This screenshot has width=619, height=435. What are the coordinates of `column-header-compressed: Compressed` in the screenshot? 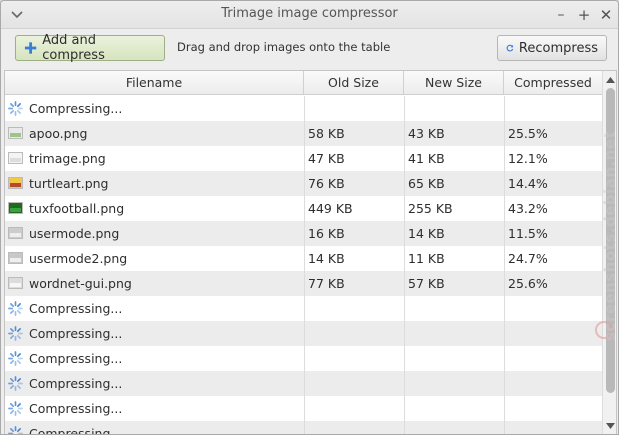 It's located at (553, 83).